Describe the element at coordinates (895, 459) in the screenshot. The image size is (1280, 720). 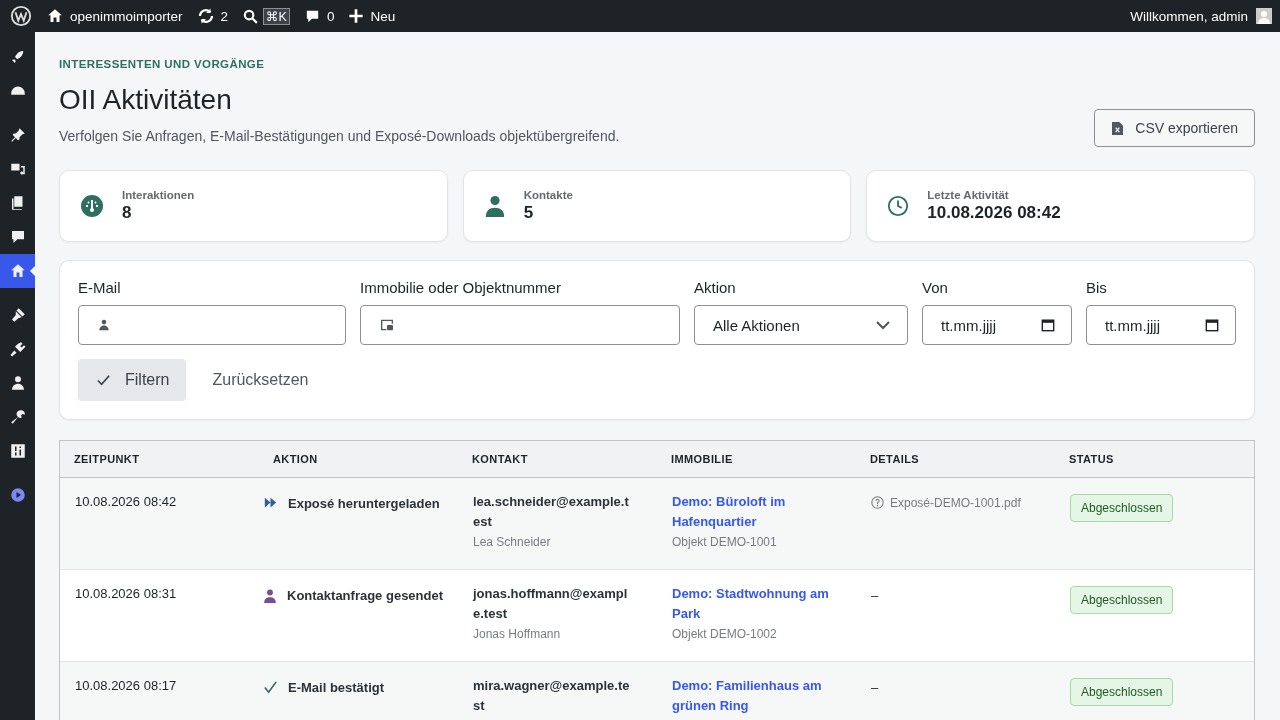
I see `column-header: DETAILS` at that location.